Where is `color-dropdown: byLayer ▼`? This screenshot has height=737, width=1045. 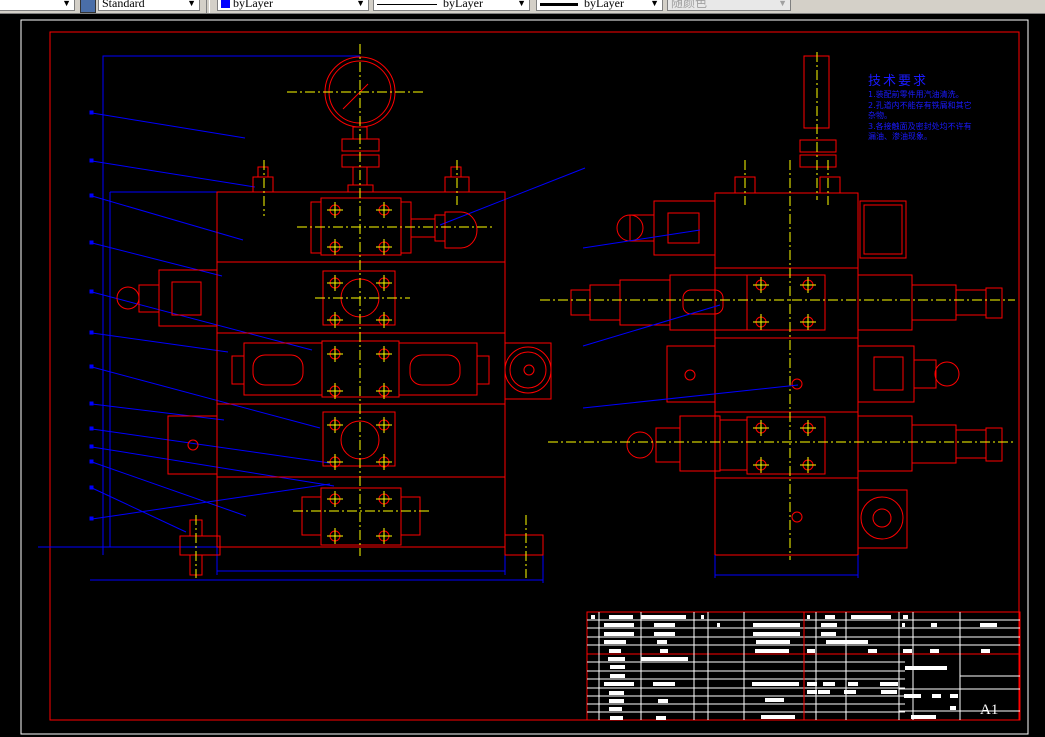 color-dropdown: byLayer ▼ is located at coordinates (293, 5).